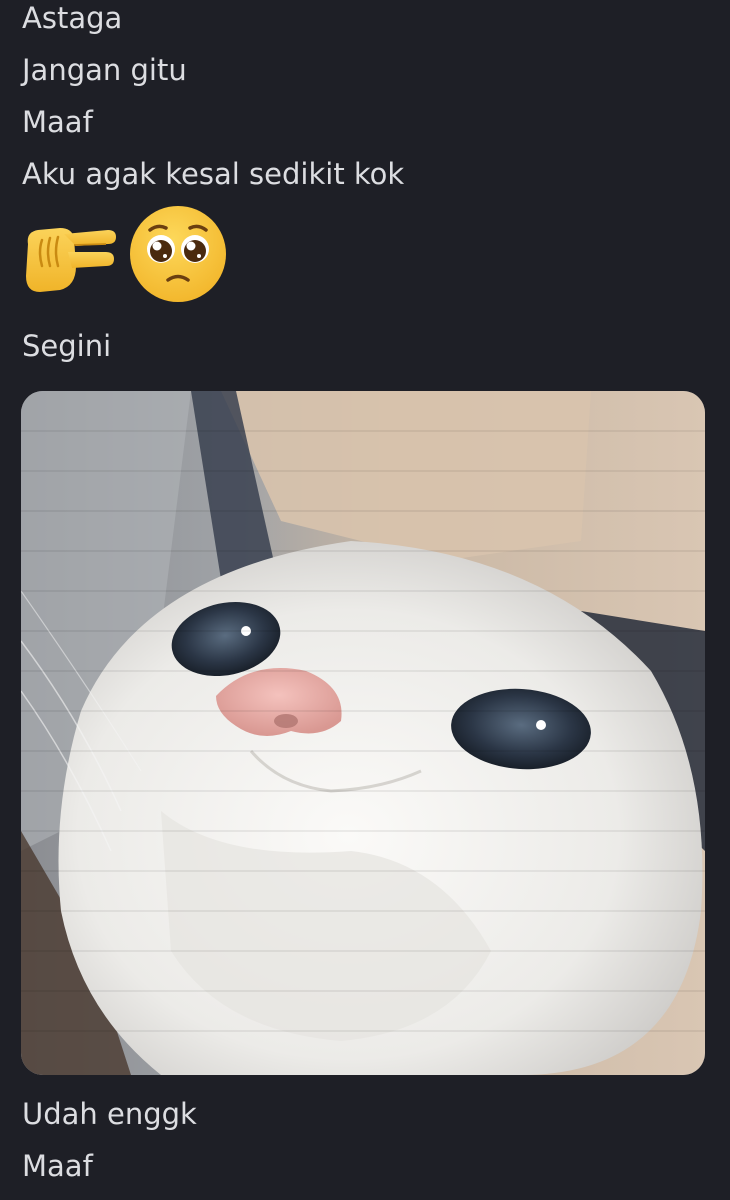 This screenshot has width=730, height=1200. I want to click on emoji-message, so click(130, 254).